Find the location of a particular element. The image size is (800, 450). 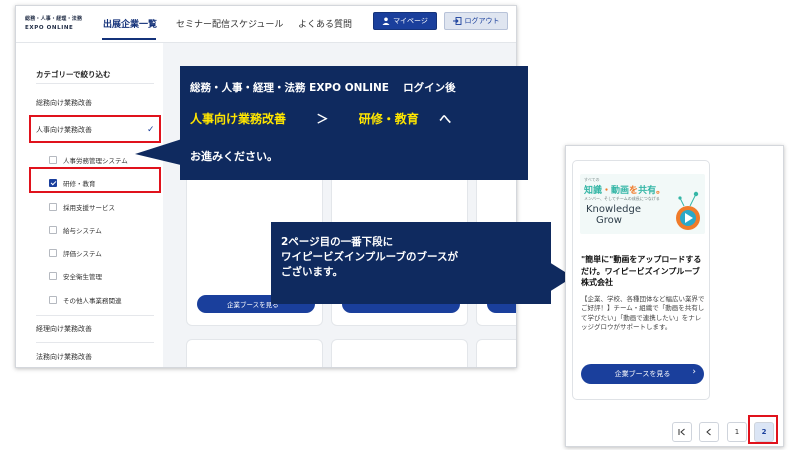

banner-headline: 知識・動画を共有。 is located at coordinates (625, 191).